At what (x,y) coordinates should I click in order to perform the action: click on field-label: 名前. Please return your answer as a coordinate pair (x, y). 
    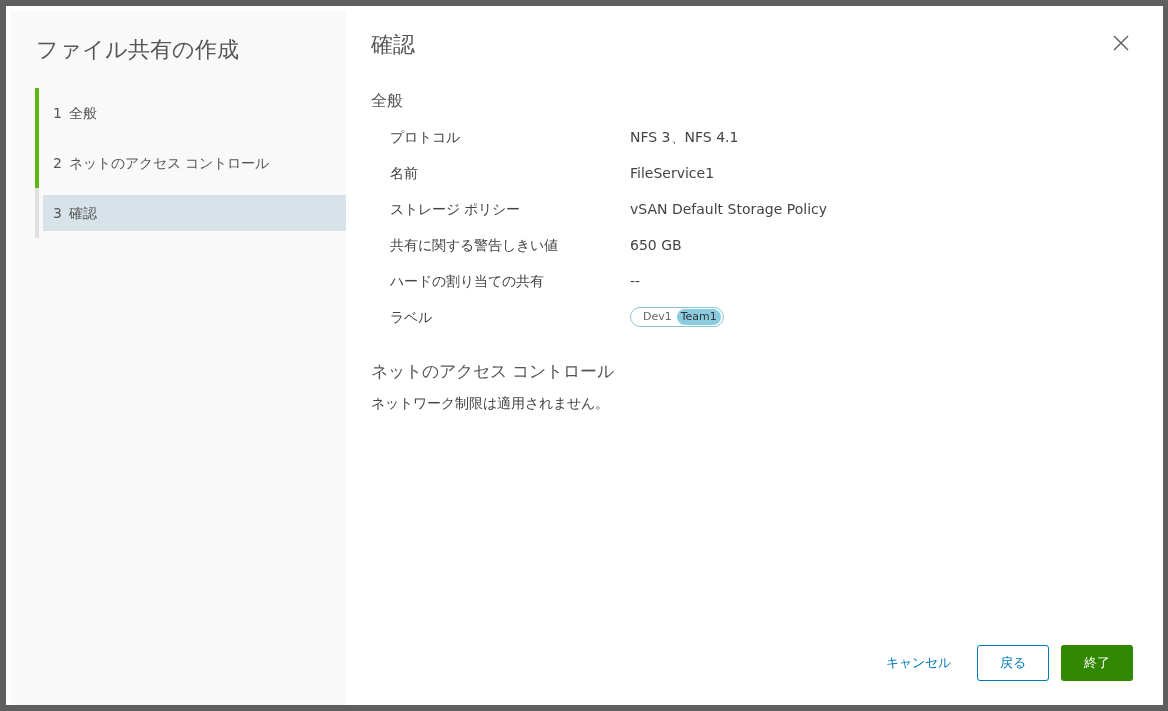
    Looking at the image, I should click on (404, 173).